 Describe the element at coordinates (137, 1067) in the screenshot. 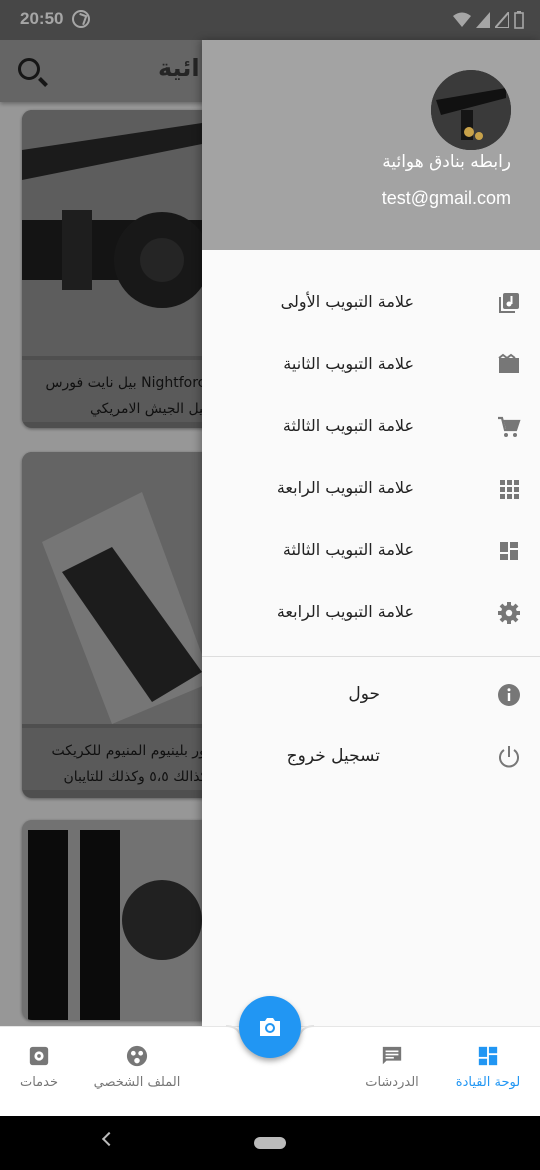

I see `nav-item-profile: الملف الشخصي` at that location.